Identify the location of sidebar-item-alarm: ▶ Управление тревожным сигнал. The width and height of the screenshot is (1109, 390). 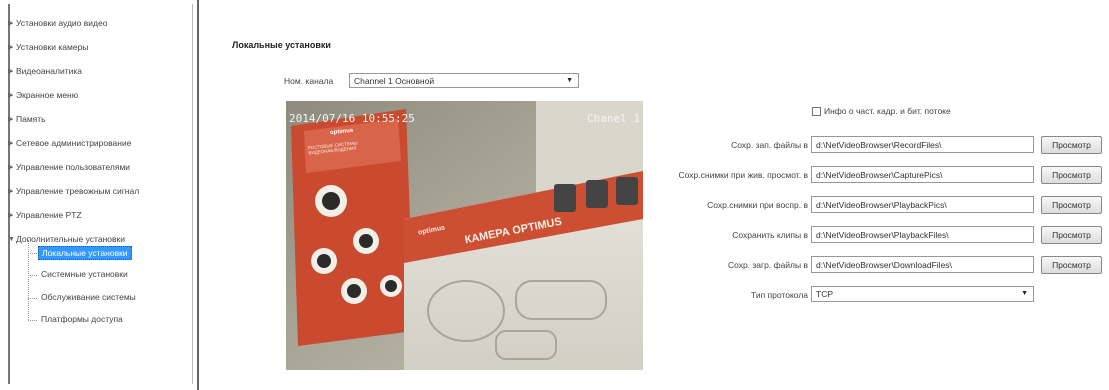
(73, 191).